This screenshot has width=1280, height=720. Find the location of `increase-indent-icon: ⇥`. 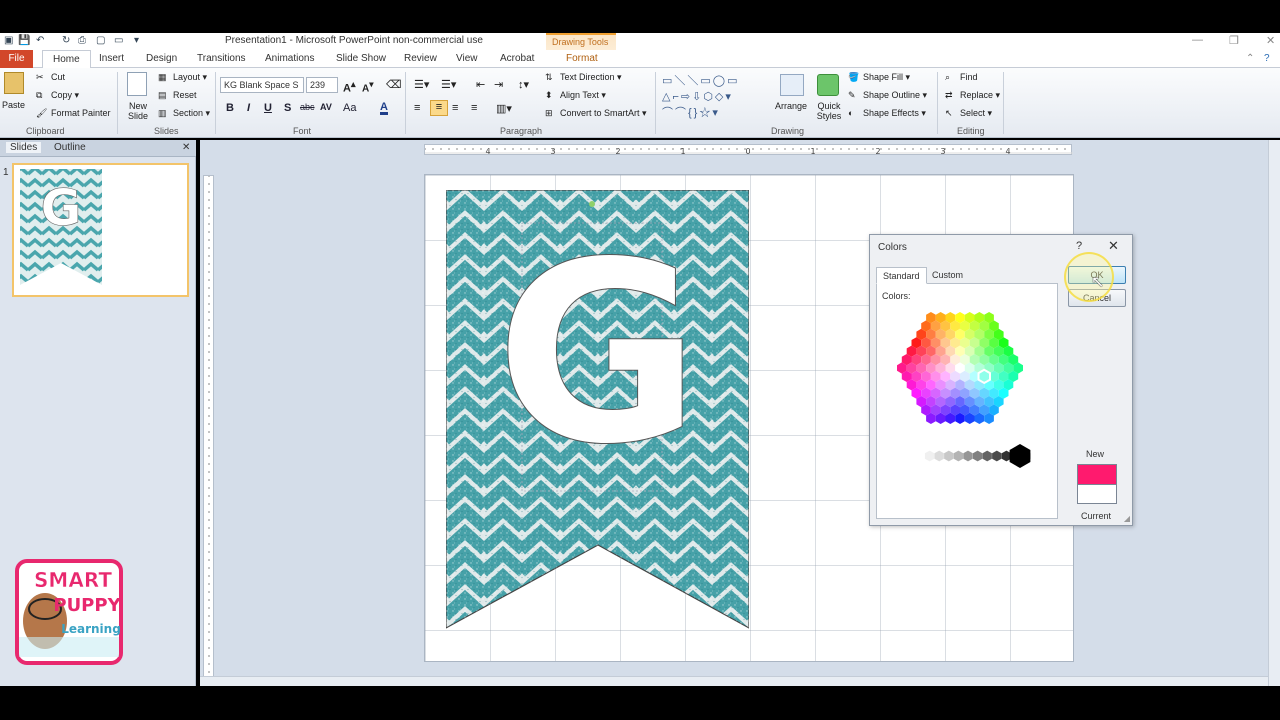

increase-indent-icon: ⇥ is located at coordinates (498, 84).